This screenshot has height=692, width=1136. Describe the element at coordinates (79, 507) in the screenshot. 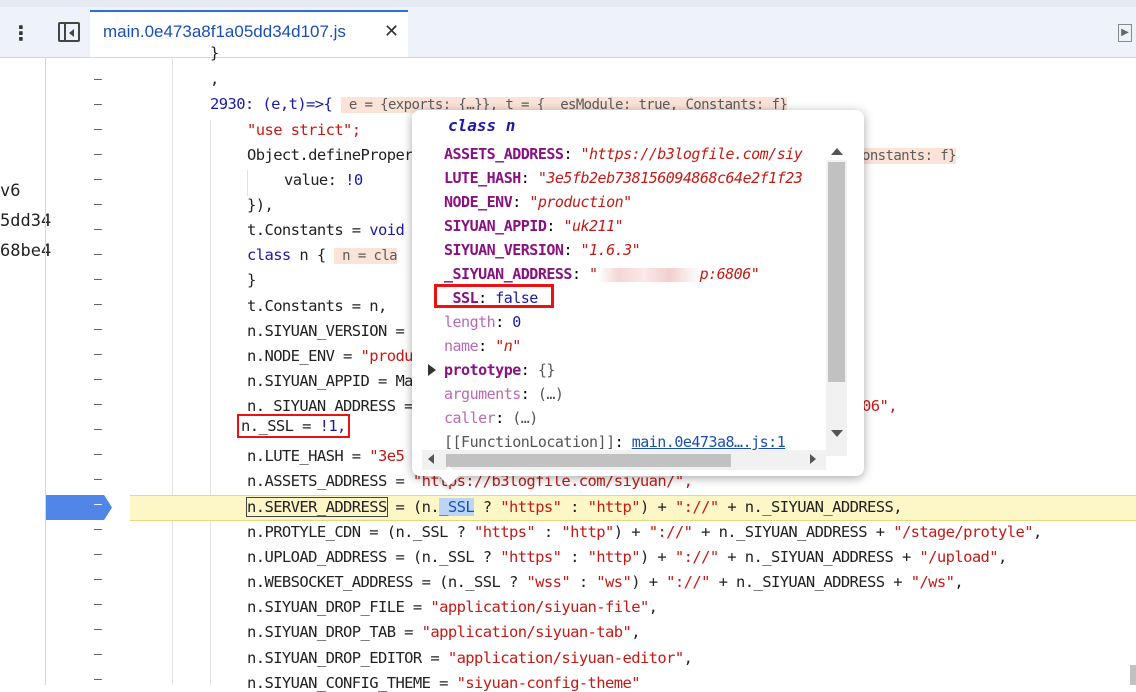

I see `breakpoint-marker` at that location.